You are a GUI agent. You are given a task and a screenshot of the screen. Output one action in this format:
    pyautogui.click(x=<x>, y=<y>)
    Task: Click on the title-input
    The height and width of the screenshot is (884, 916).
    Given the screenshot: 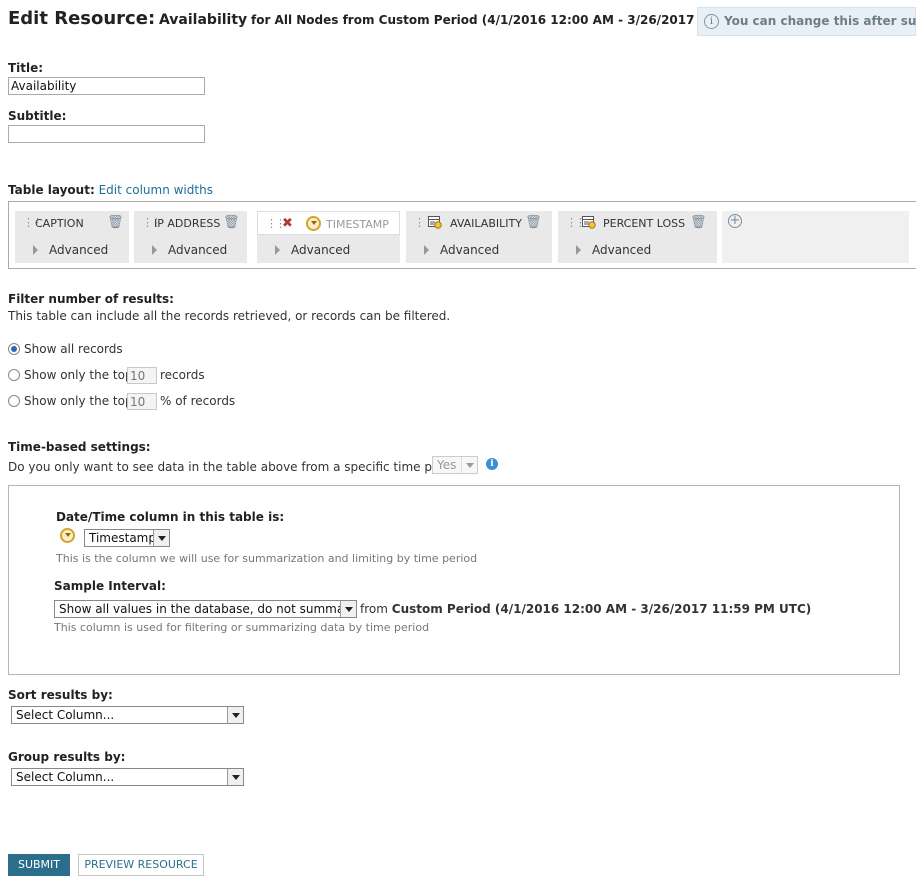 What is the action you would take?
    pyautogui.click(x=106, y=86)
    